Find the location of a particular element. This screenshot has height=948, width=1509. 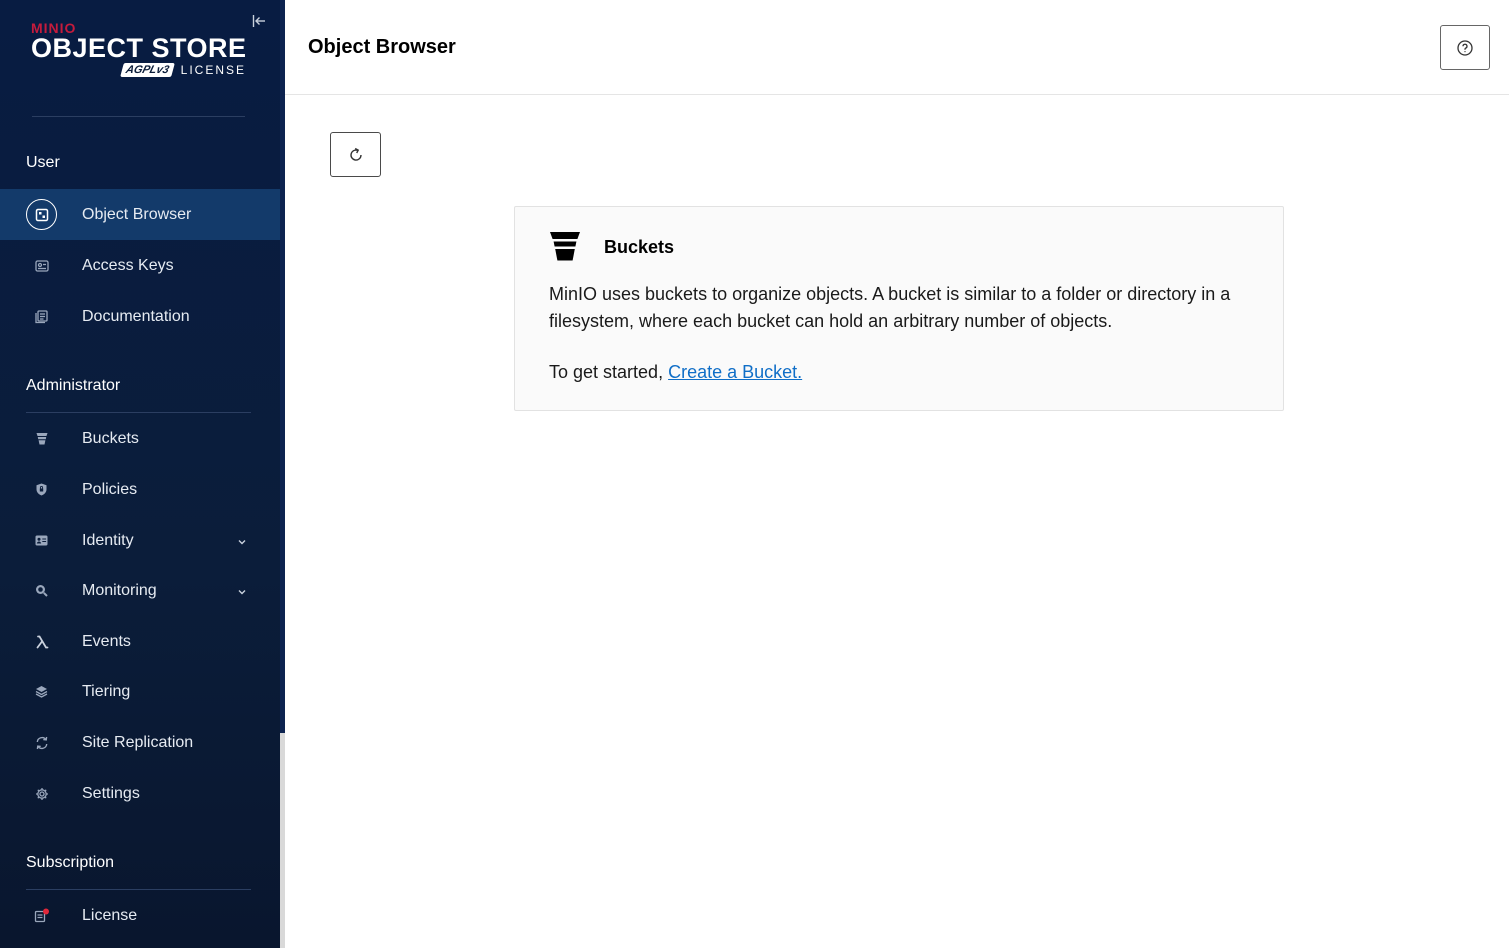

access-keys-icon is located at coordinates (41, 265).